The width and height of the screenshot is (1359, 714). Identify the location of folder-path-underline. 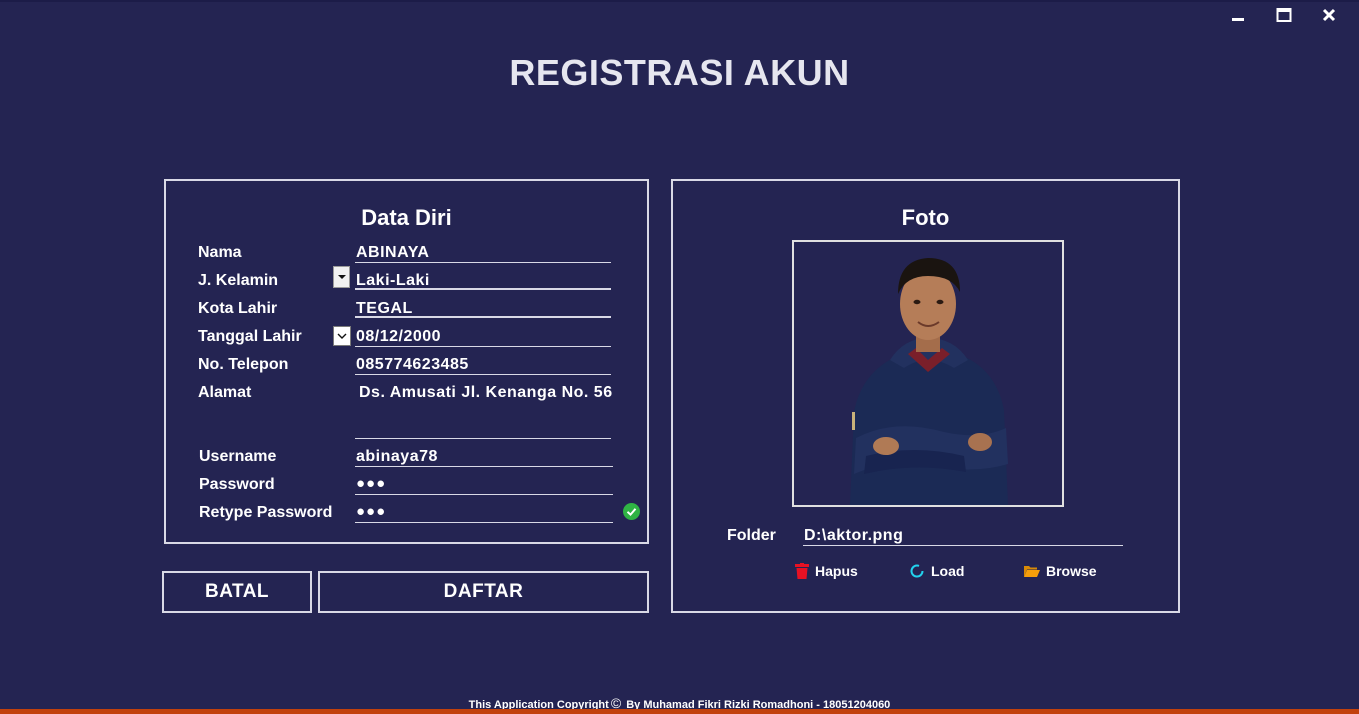
(963, 545).